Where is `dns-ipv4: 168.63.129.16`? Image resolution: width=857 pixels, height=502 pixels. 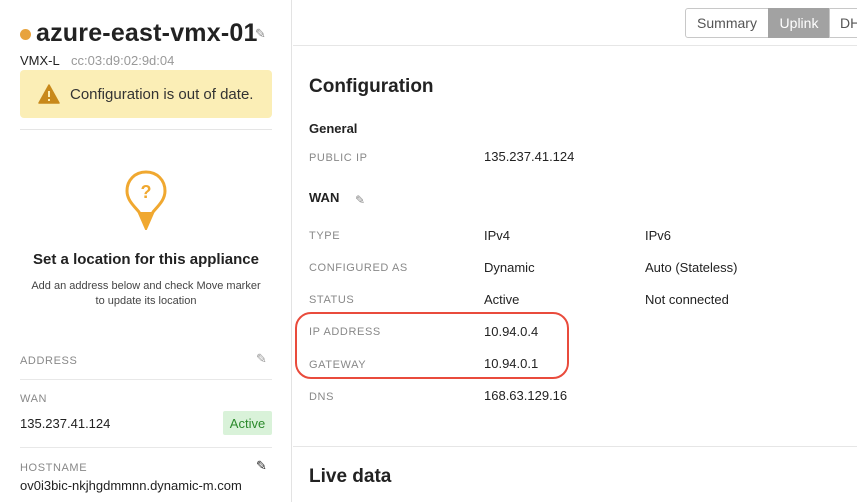 dns-ipv4: 168.63.129.16 is located at coordinates (526, 395).